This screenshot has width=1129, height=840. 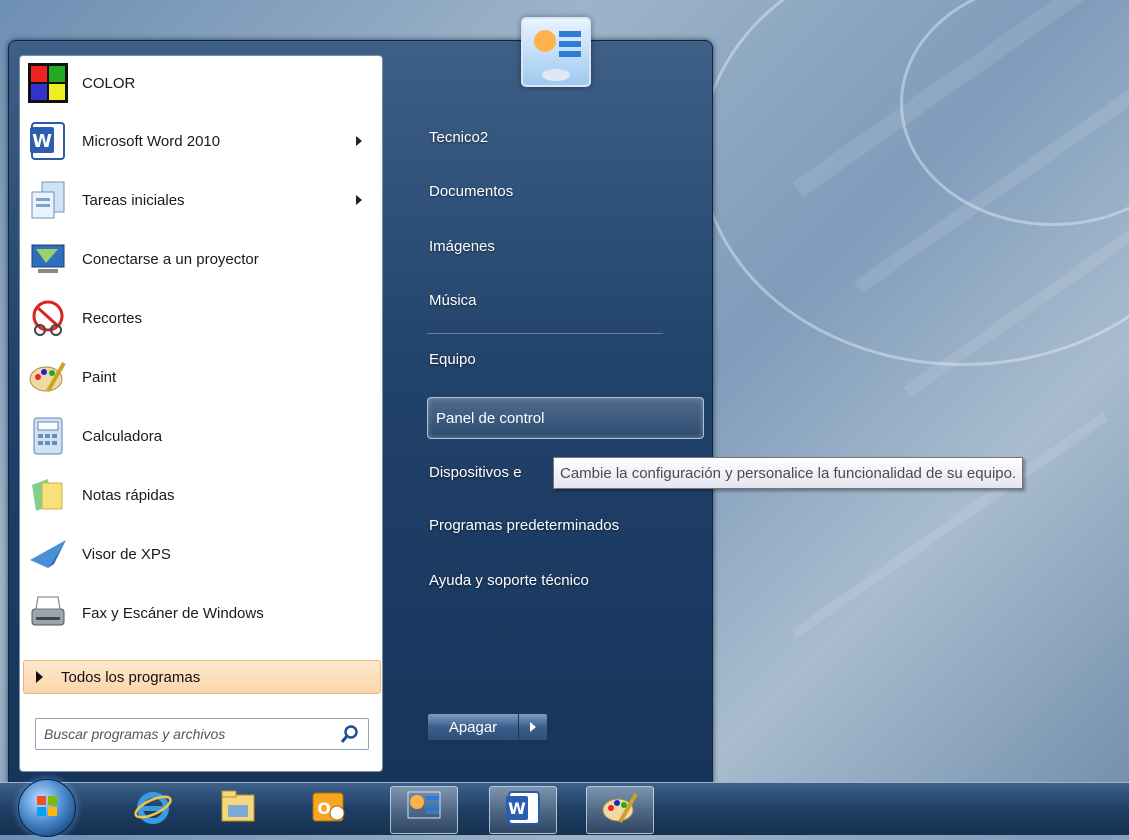 I want to click on program-item-snipping: Recortes, so click(x=201, y=318).